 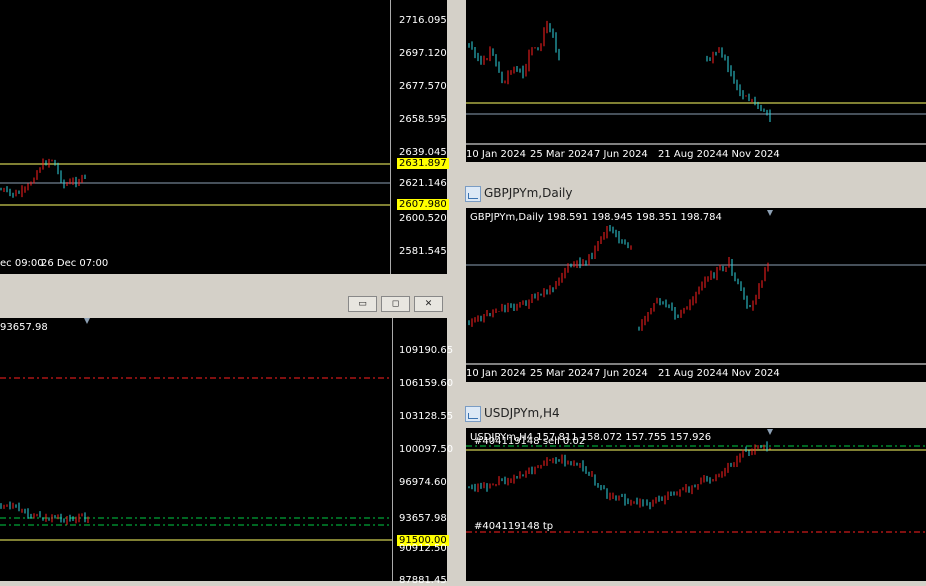 I want to click on price-tick: 2697.120, so click(x=423, y=53).